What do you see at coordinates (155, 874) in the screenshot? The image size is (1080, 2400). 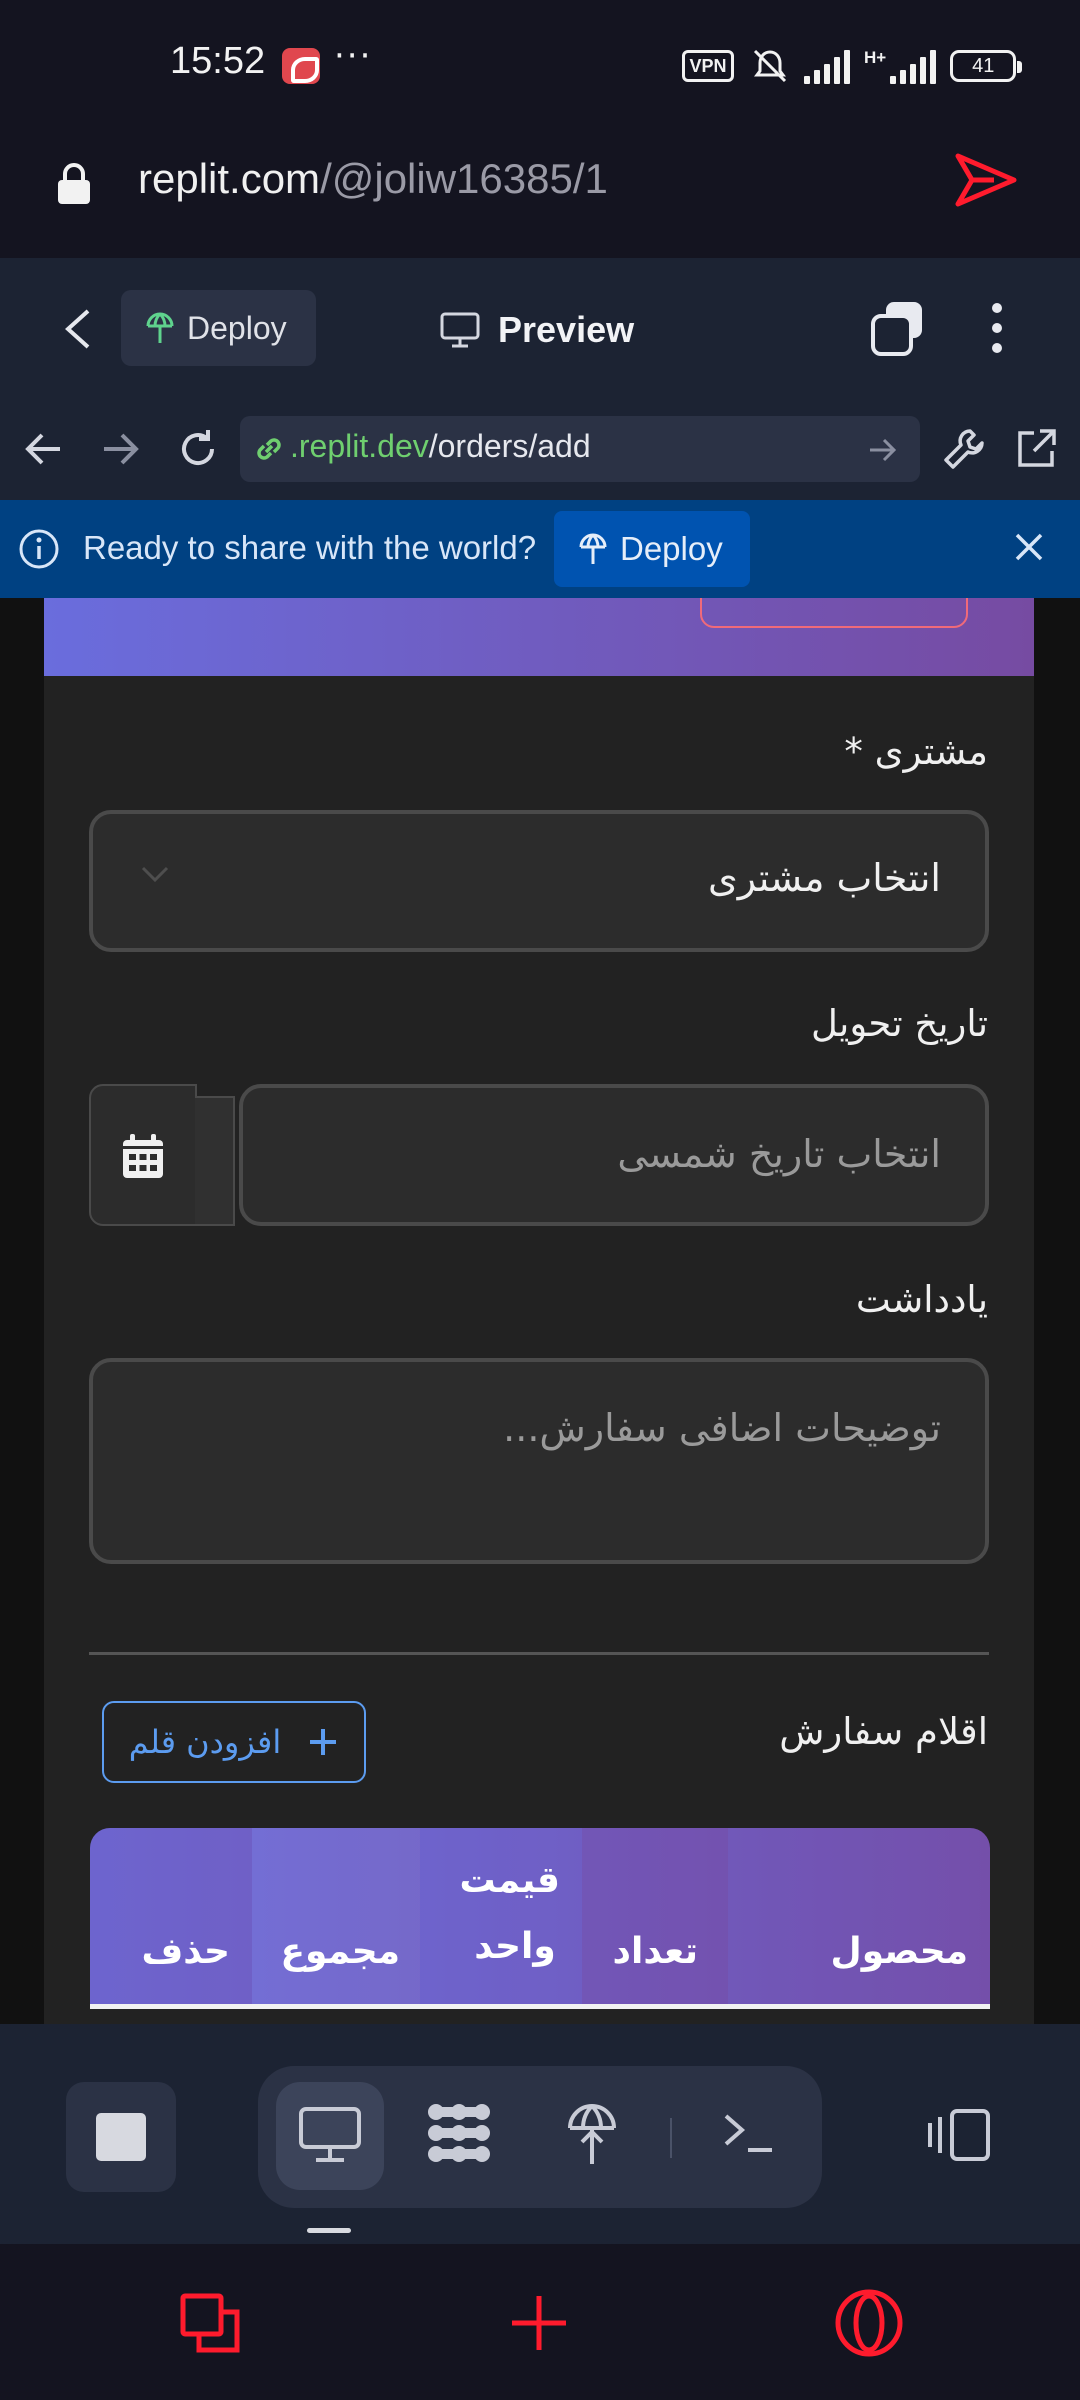 I see `chevron-down-icon` at bounding box center [155, 874].